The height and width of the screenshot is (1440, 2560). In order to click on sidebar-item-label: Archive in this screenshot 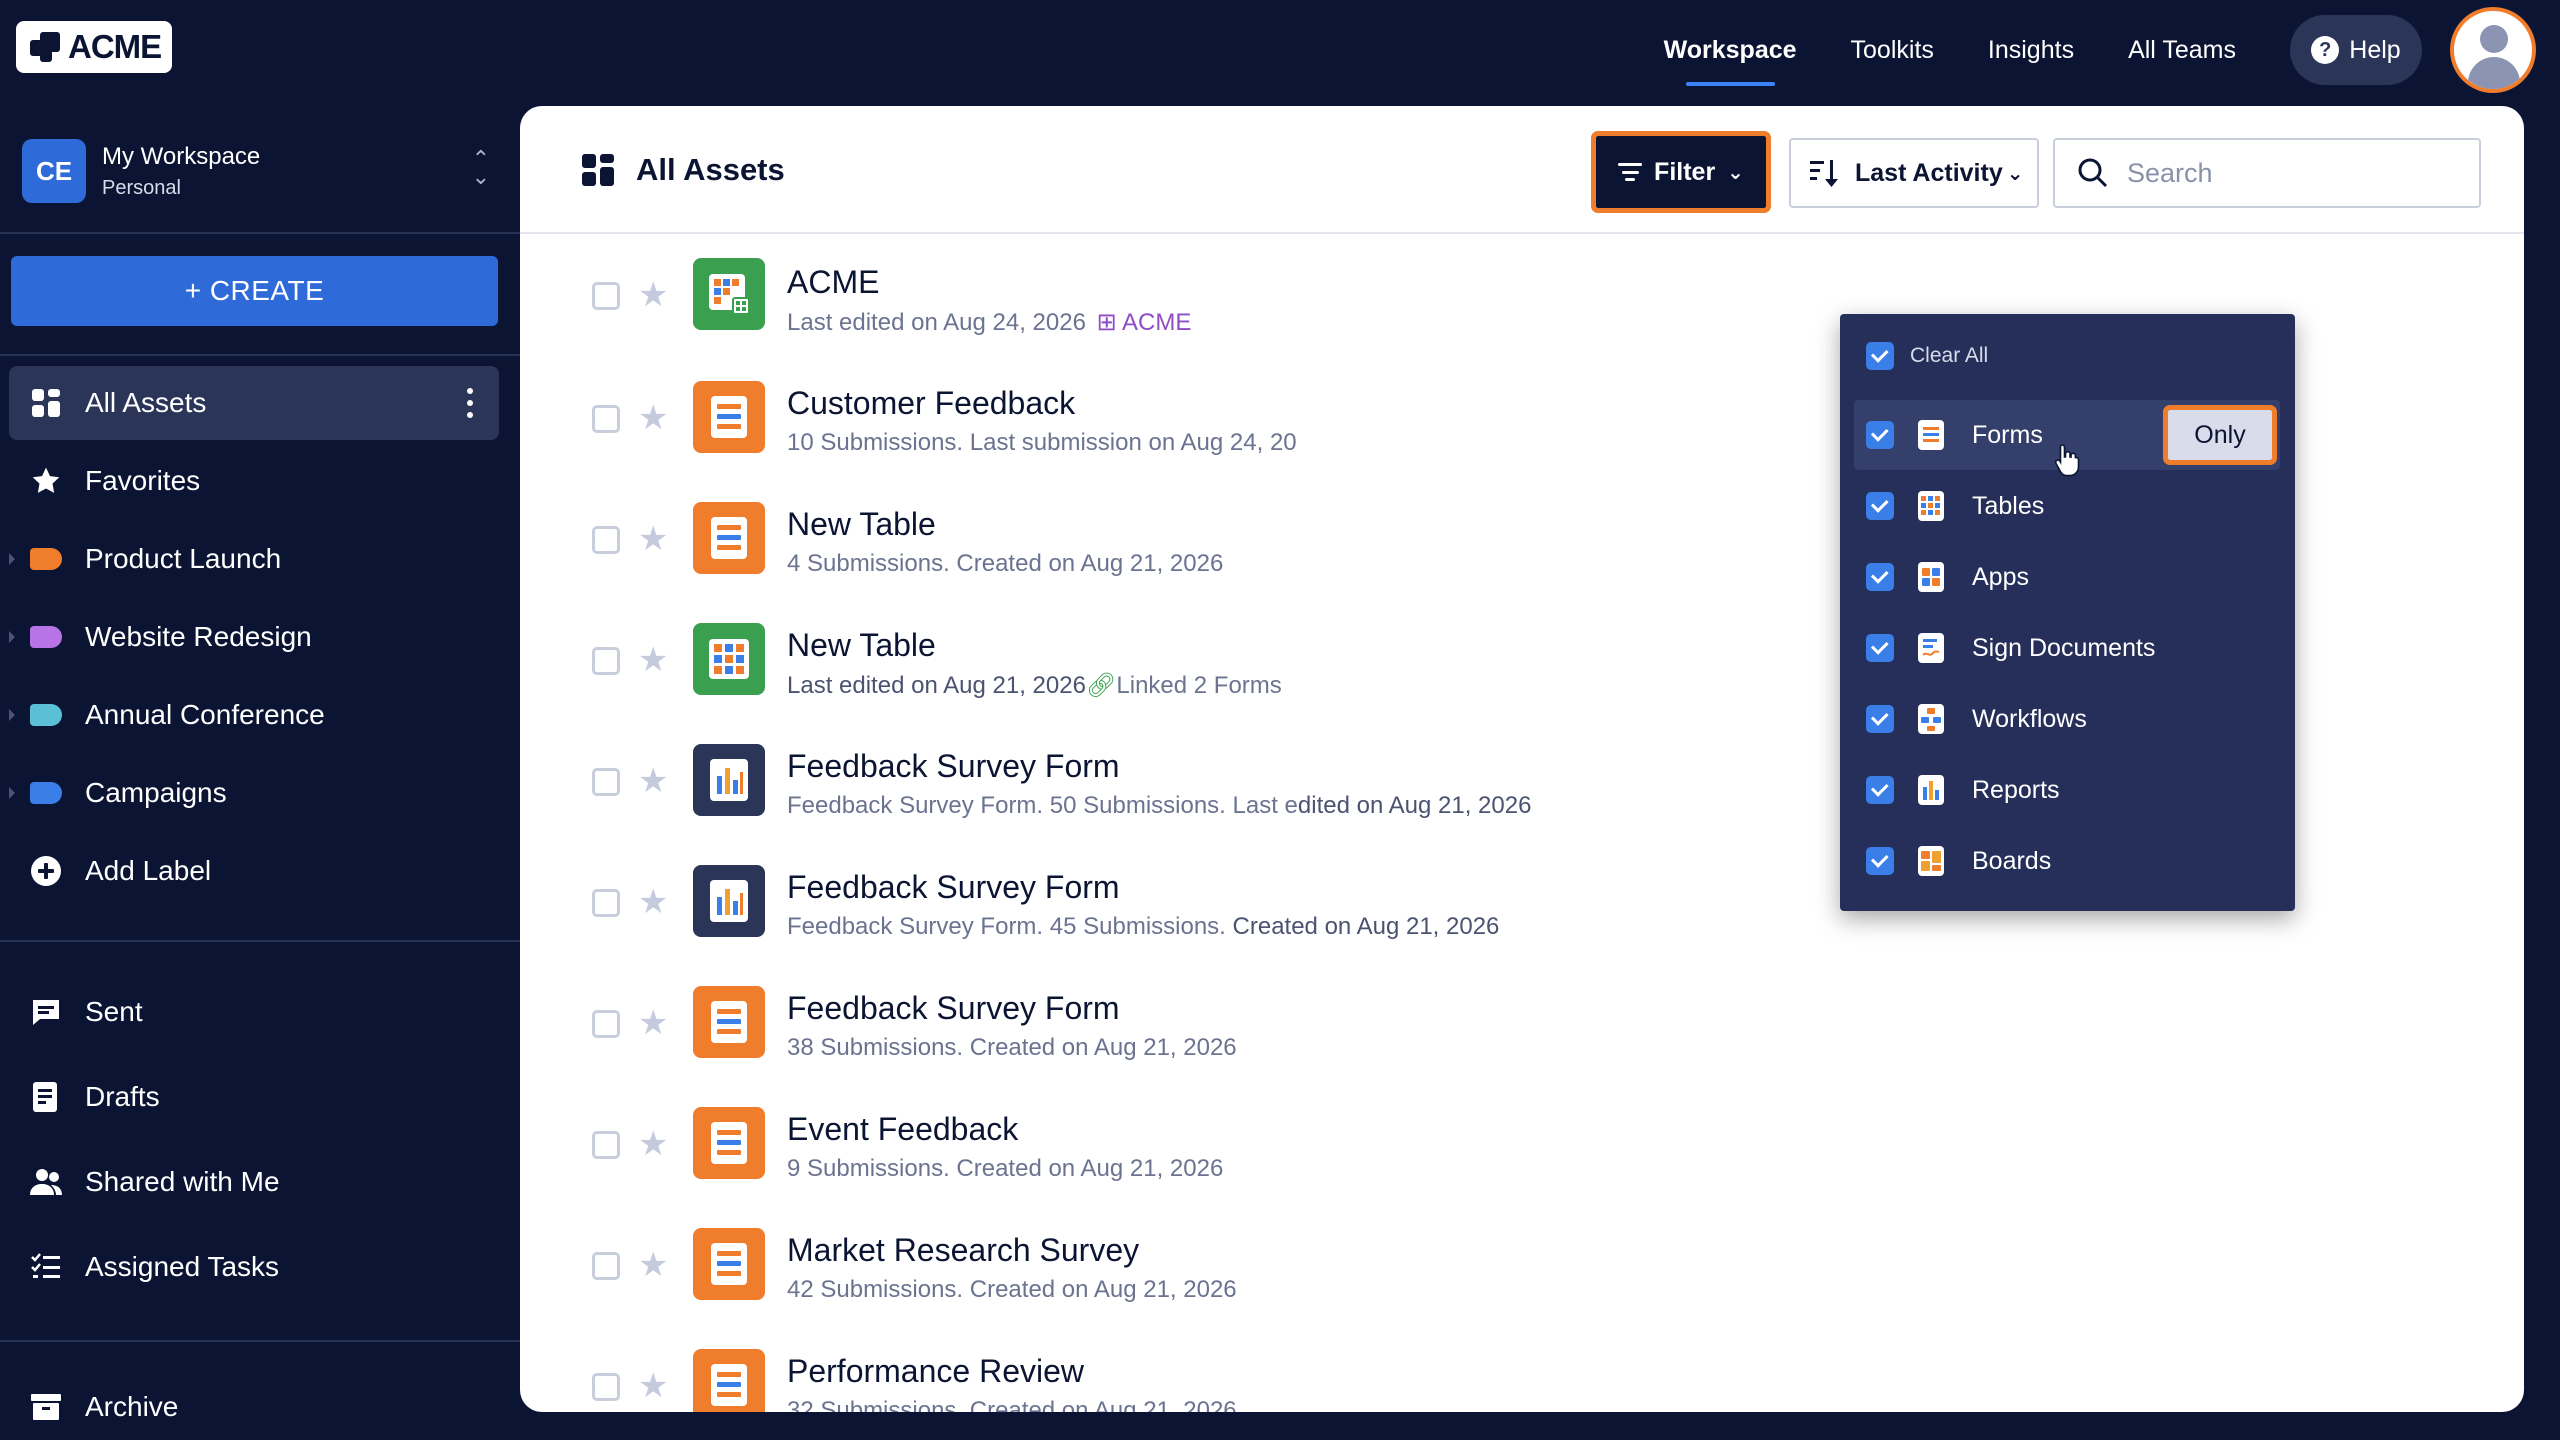, I will do `click(132, 1406)`.